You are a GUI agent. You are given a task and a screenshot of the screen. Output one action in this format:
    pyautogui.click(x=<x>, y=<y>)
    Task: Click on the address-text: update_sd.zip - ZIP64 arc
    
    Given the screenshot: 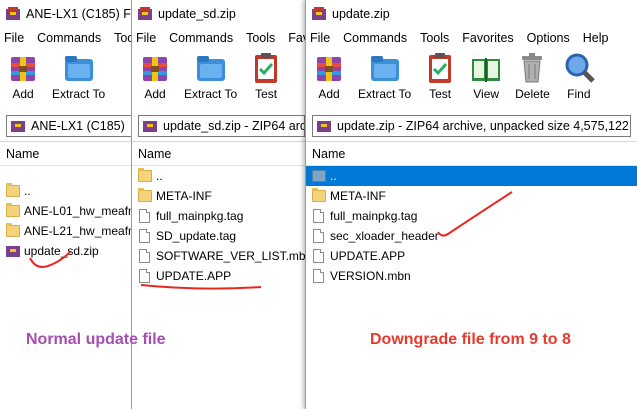 What is the action you would take?
    pyautogui.click(x=234, y=126)
    